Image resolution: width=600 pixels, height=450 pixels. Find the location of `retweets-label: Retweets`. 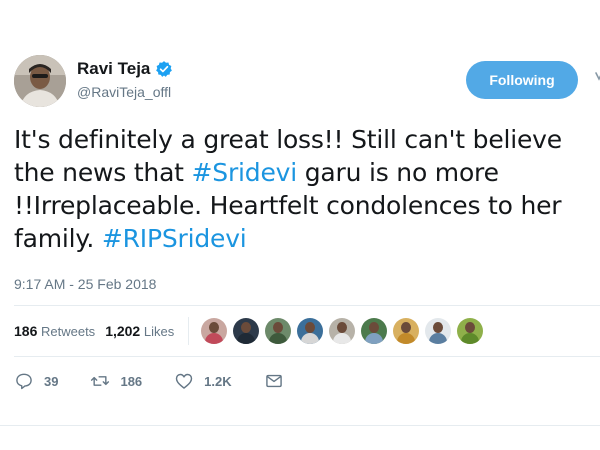

retweets-label: Retweets is located at coordinates (68, 331).